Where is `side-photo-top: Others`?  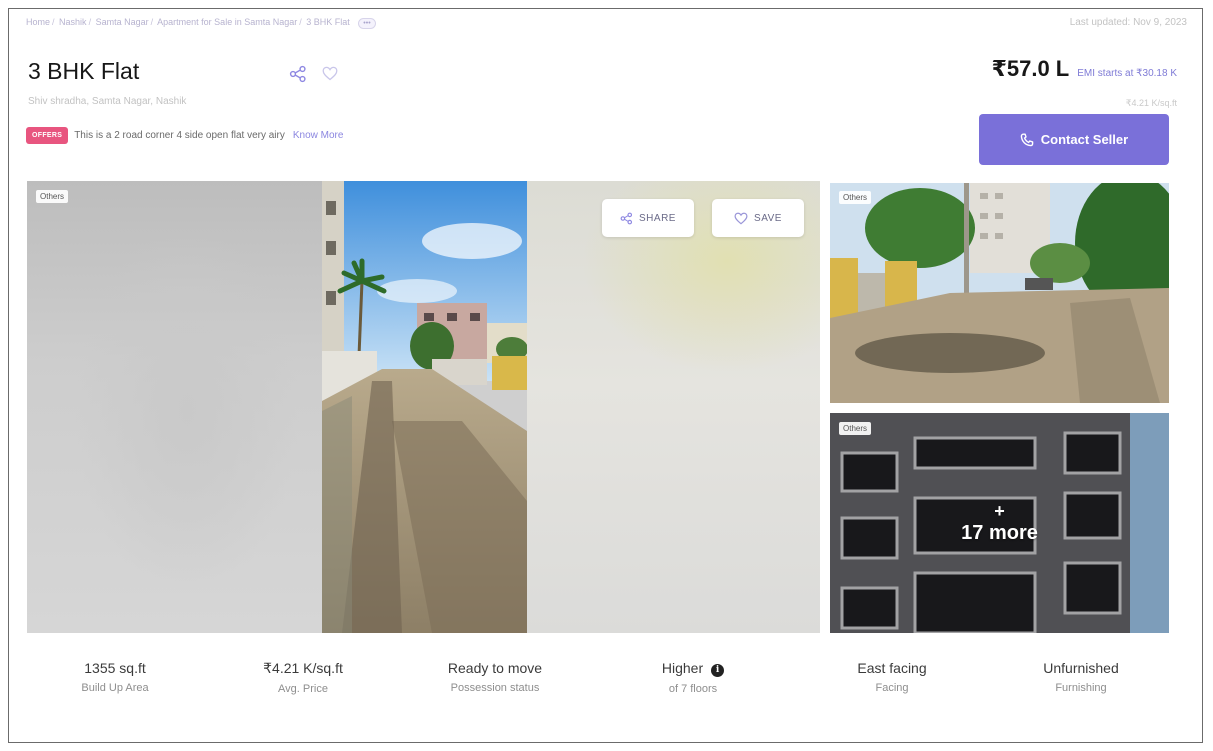
side-photo-top: Others is located at coordinates (999, 293).